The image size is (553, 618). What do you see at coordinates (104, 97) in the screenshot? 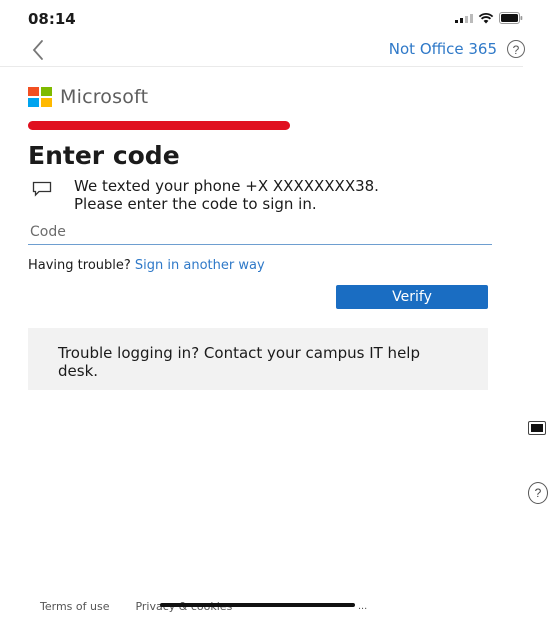
I see `brand-name: Microsoft` at bounding box center [104, 97].